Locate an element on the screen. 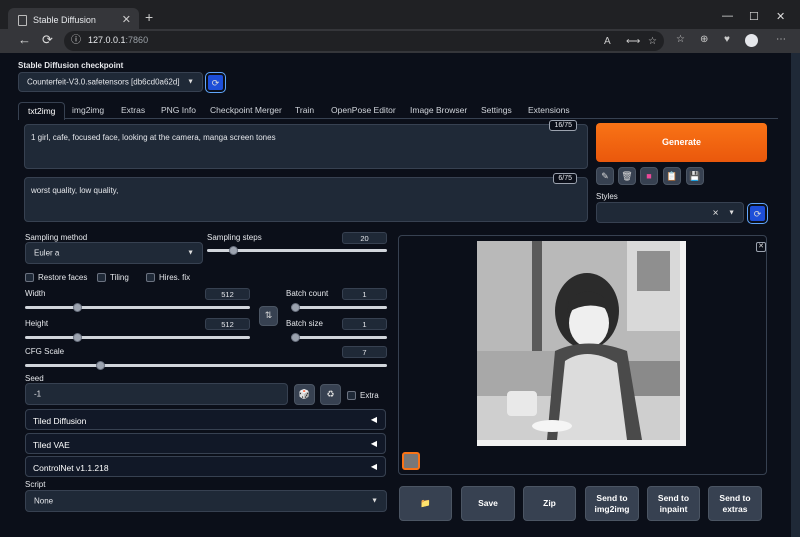 The height and width of the screenshot is (537, 800). minimize-icon: — is located at coordinates (727, 16).